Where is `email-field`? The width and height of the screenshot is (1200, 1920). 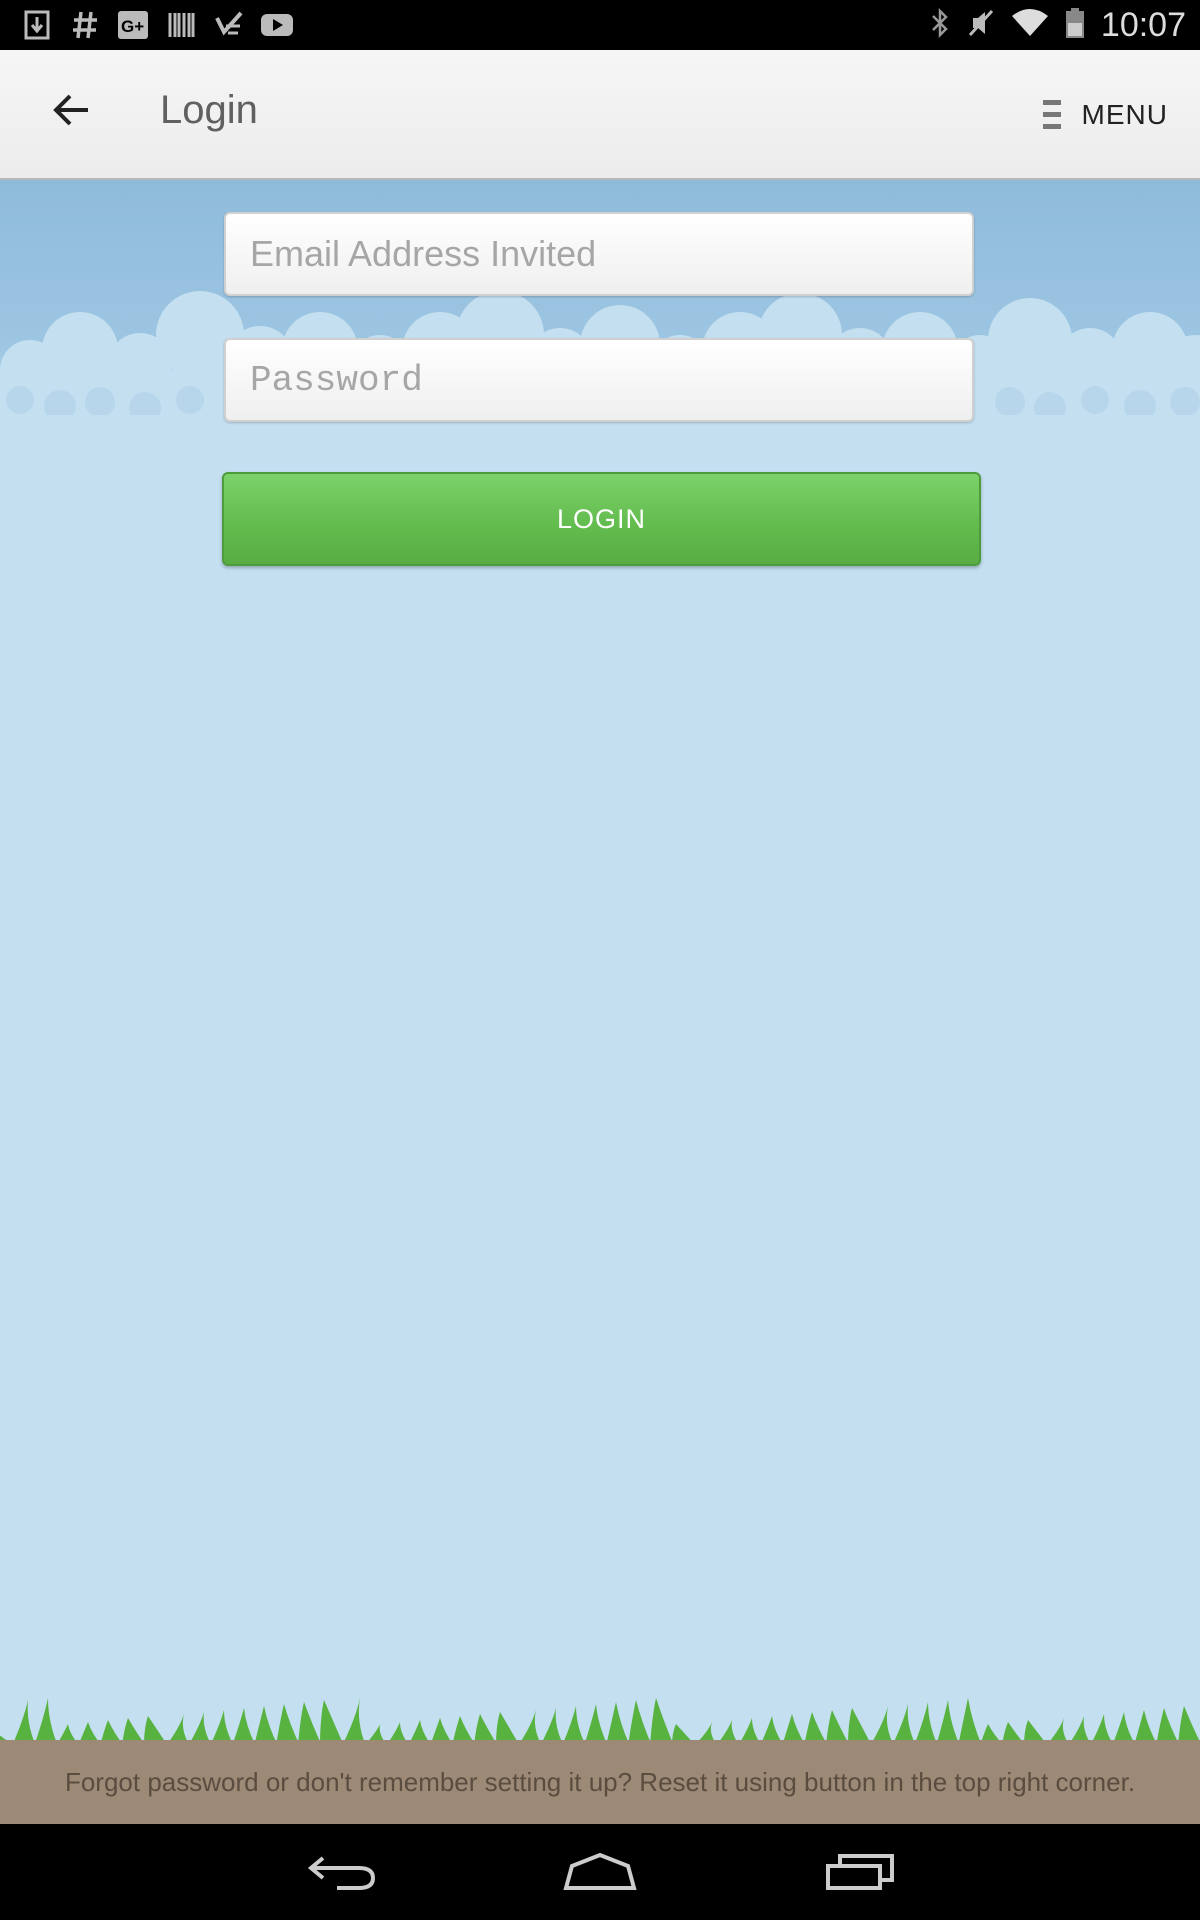
email-field is located at coordinates (599, 254).